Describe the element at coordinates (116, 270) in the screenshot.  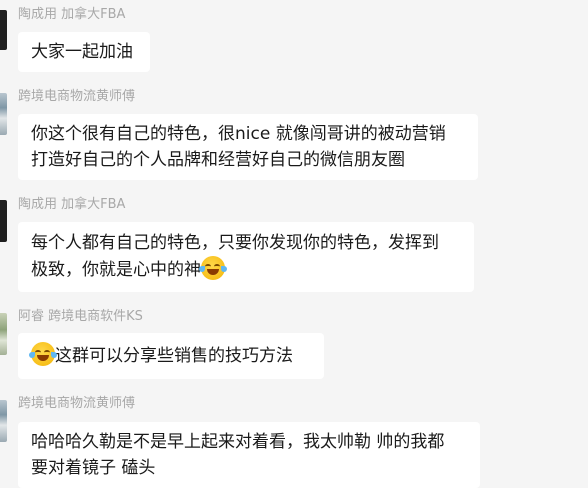
I see `message-text: 极致，你就是心中的神` at that location.